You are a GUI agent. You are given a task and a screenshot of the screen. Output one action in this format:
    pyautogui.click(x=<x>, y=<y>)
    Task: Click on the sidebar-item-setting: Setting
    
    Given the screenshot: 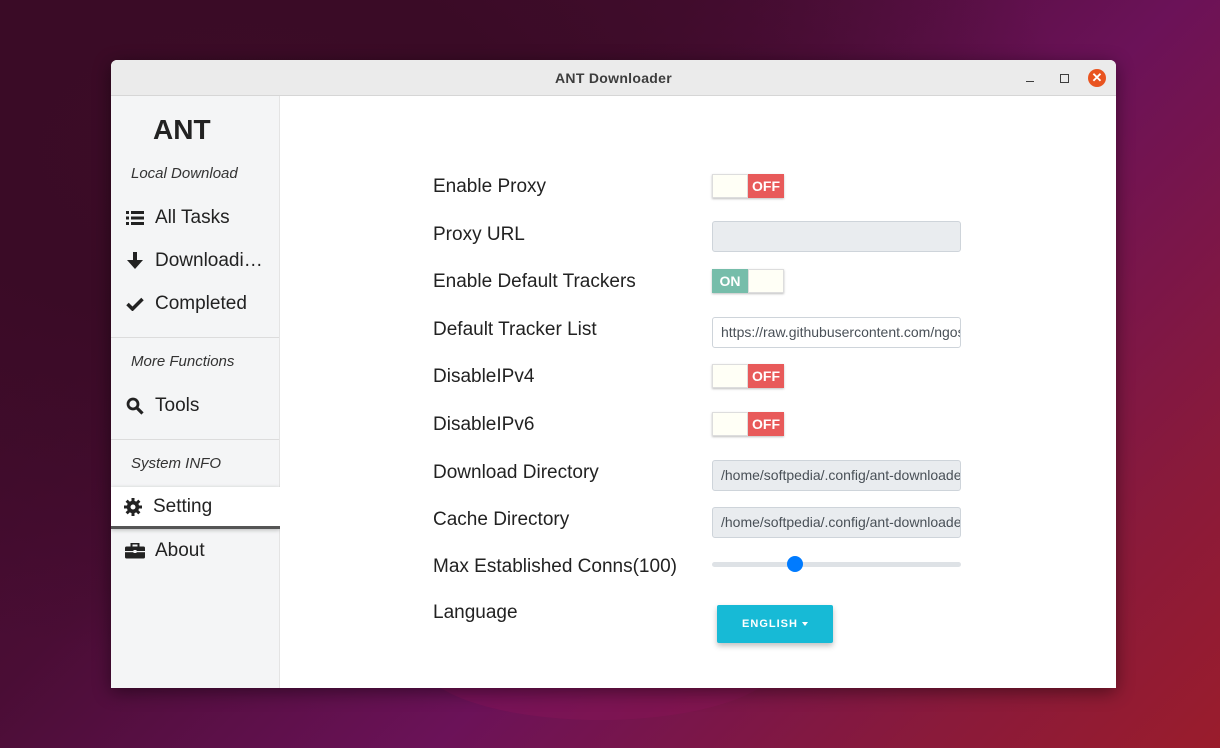 What is the action you would take?
    pyautogui.click(x=195, y=508)
    